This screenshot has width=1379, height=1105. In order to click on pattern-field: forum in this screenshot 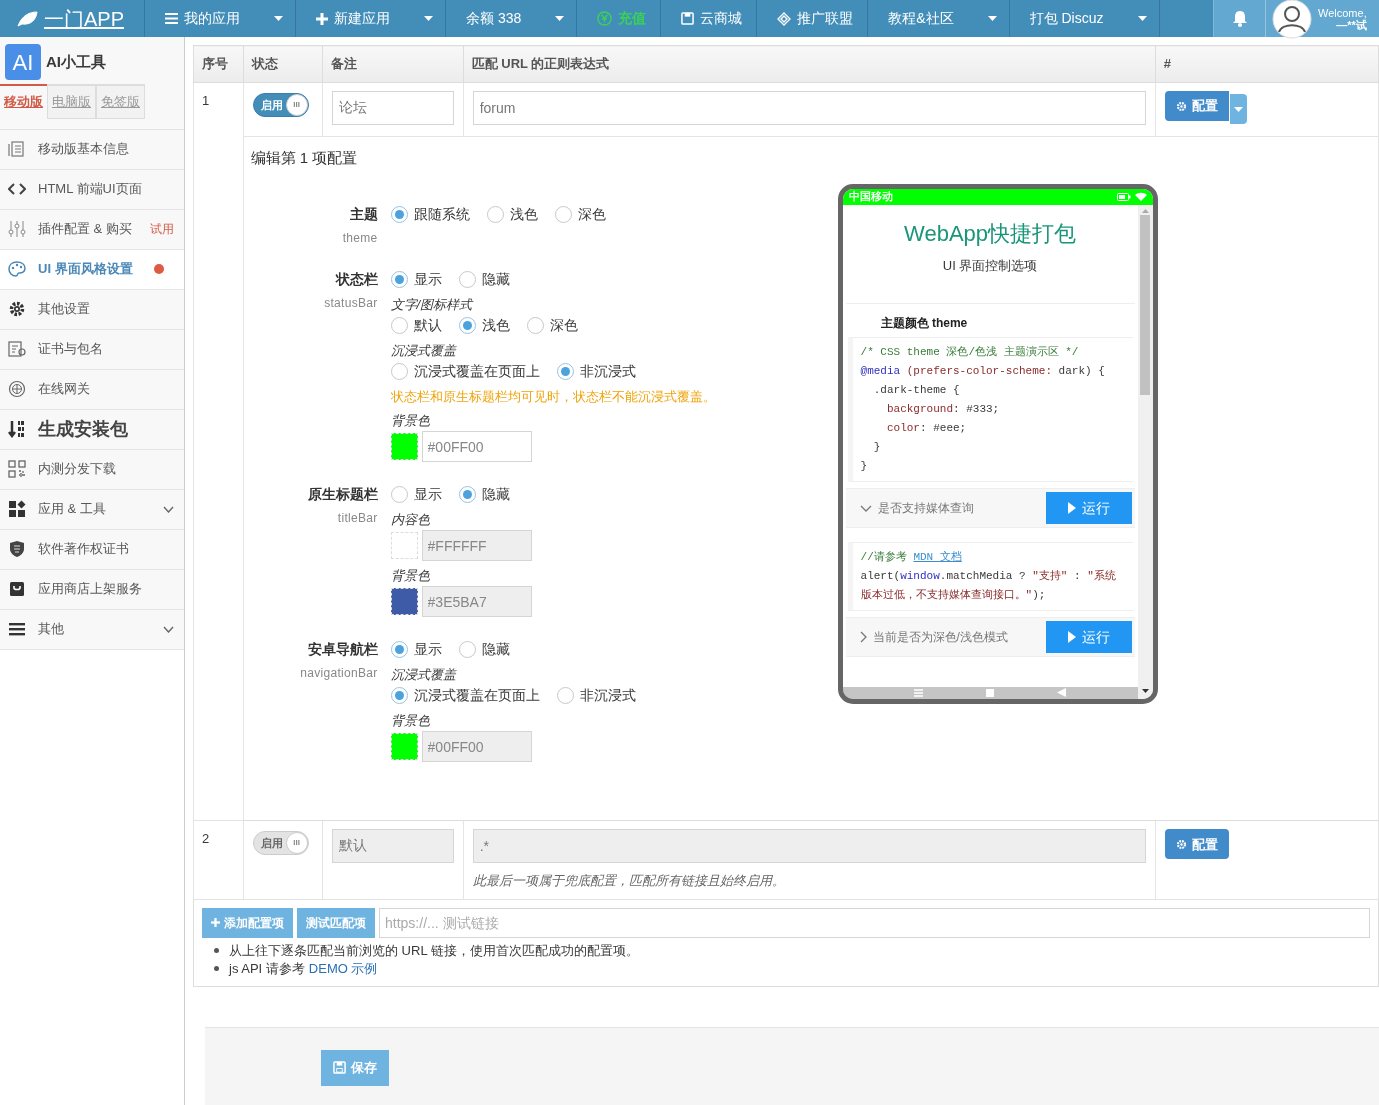, I will do `click(809, 108)`.